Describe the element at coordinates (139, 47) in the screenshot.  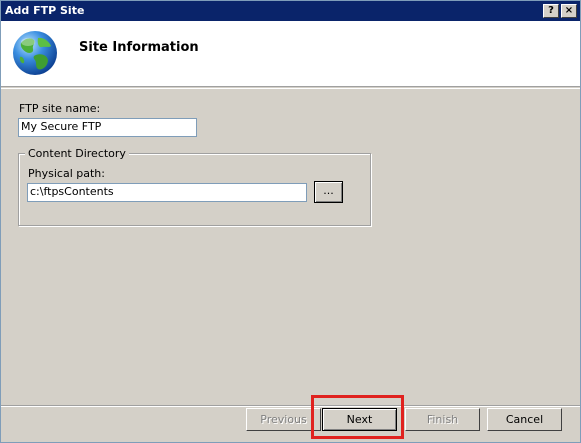
I see `page-heading: Site Information` at that location.